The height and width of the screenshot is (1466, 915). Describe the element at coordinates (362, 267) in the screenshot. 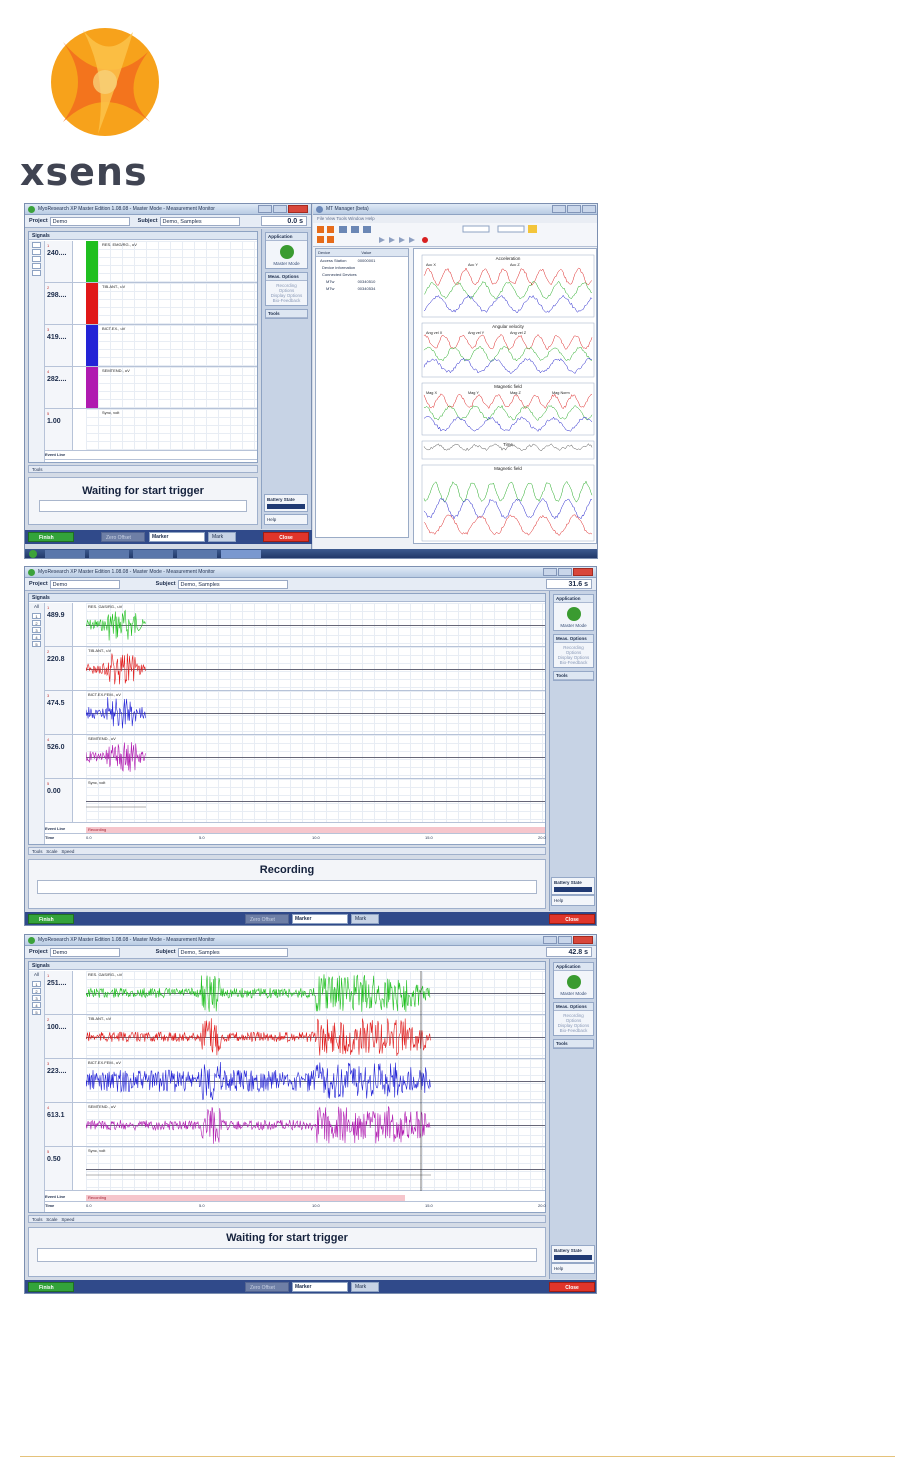

I see `tree-item-device-info: Device information` at that location.